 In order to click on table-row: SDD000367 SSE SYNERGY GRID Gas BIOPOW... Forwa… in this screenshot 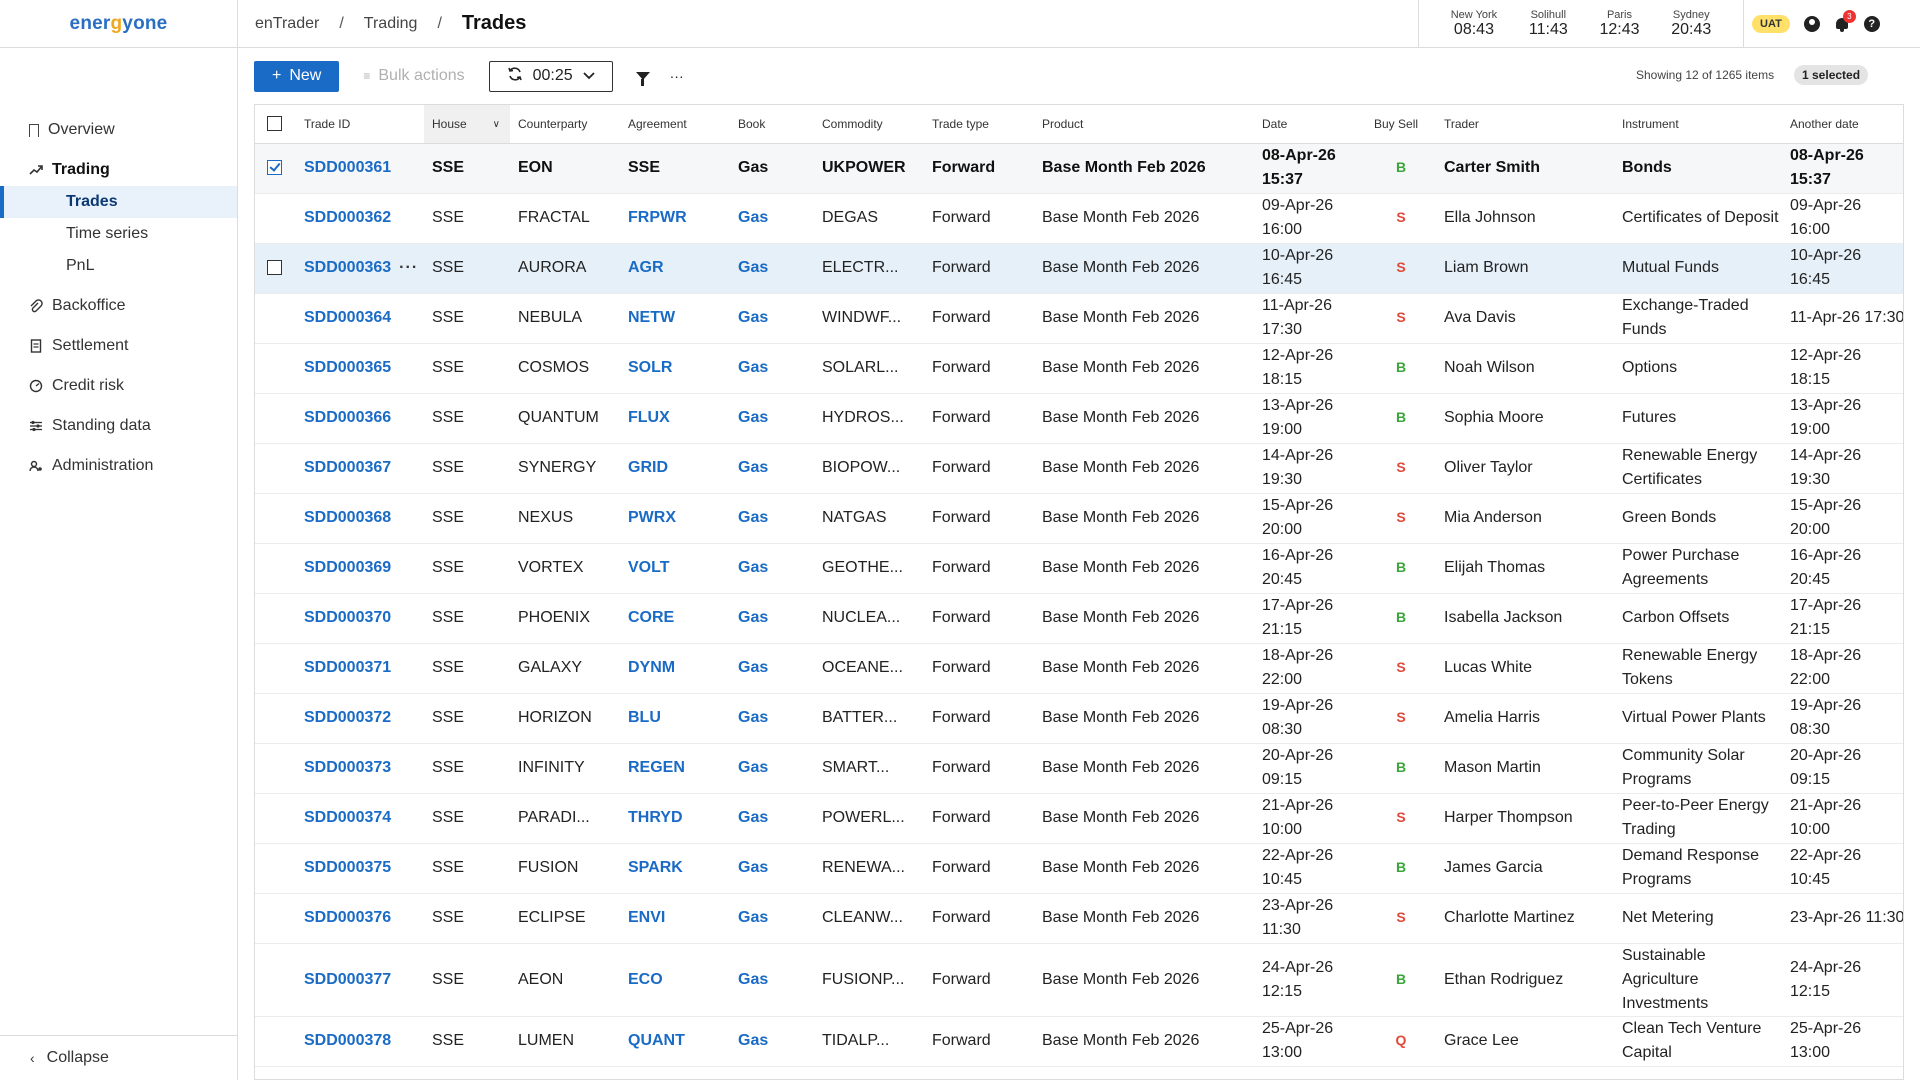, I will do `click(1079, 468)`.